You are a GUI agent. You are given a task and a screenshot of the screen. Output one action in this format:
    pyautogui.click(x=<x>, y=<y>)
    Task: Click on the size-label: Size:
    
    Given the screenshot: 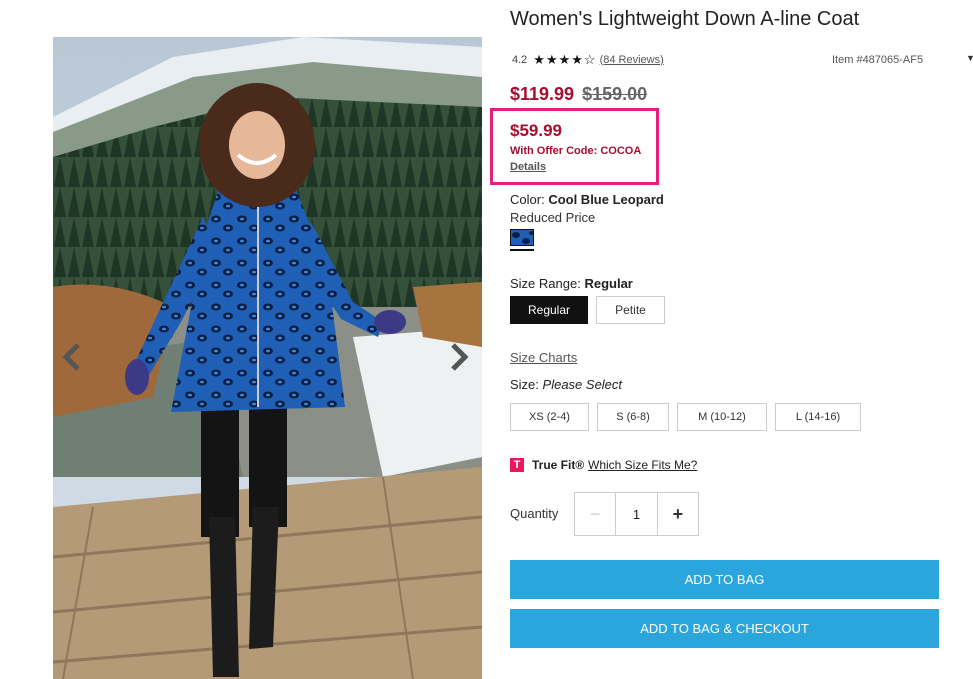 What is the action you would take?
    pyautogui.click(x=524, y=384)
    